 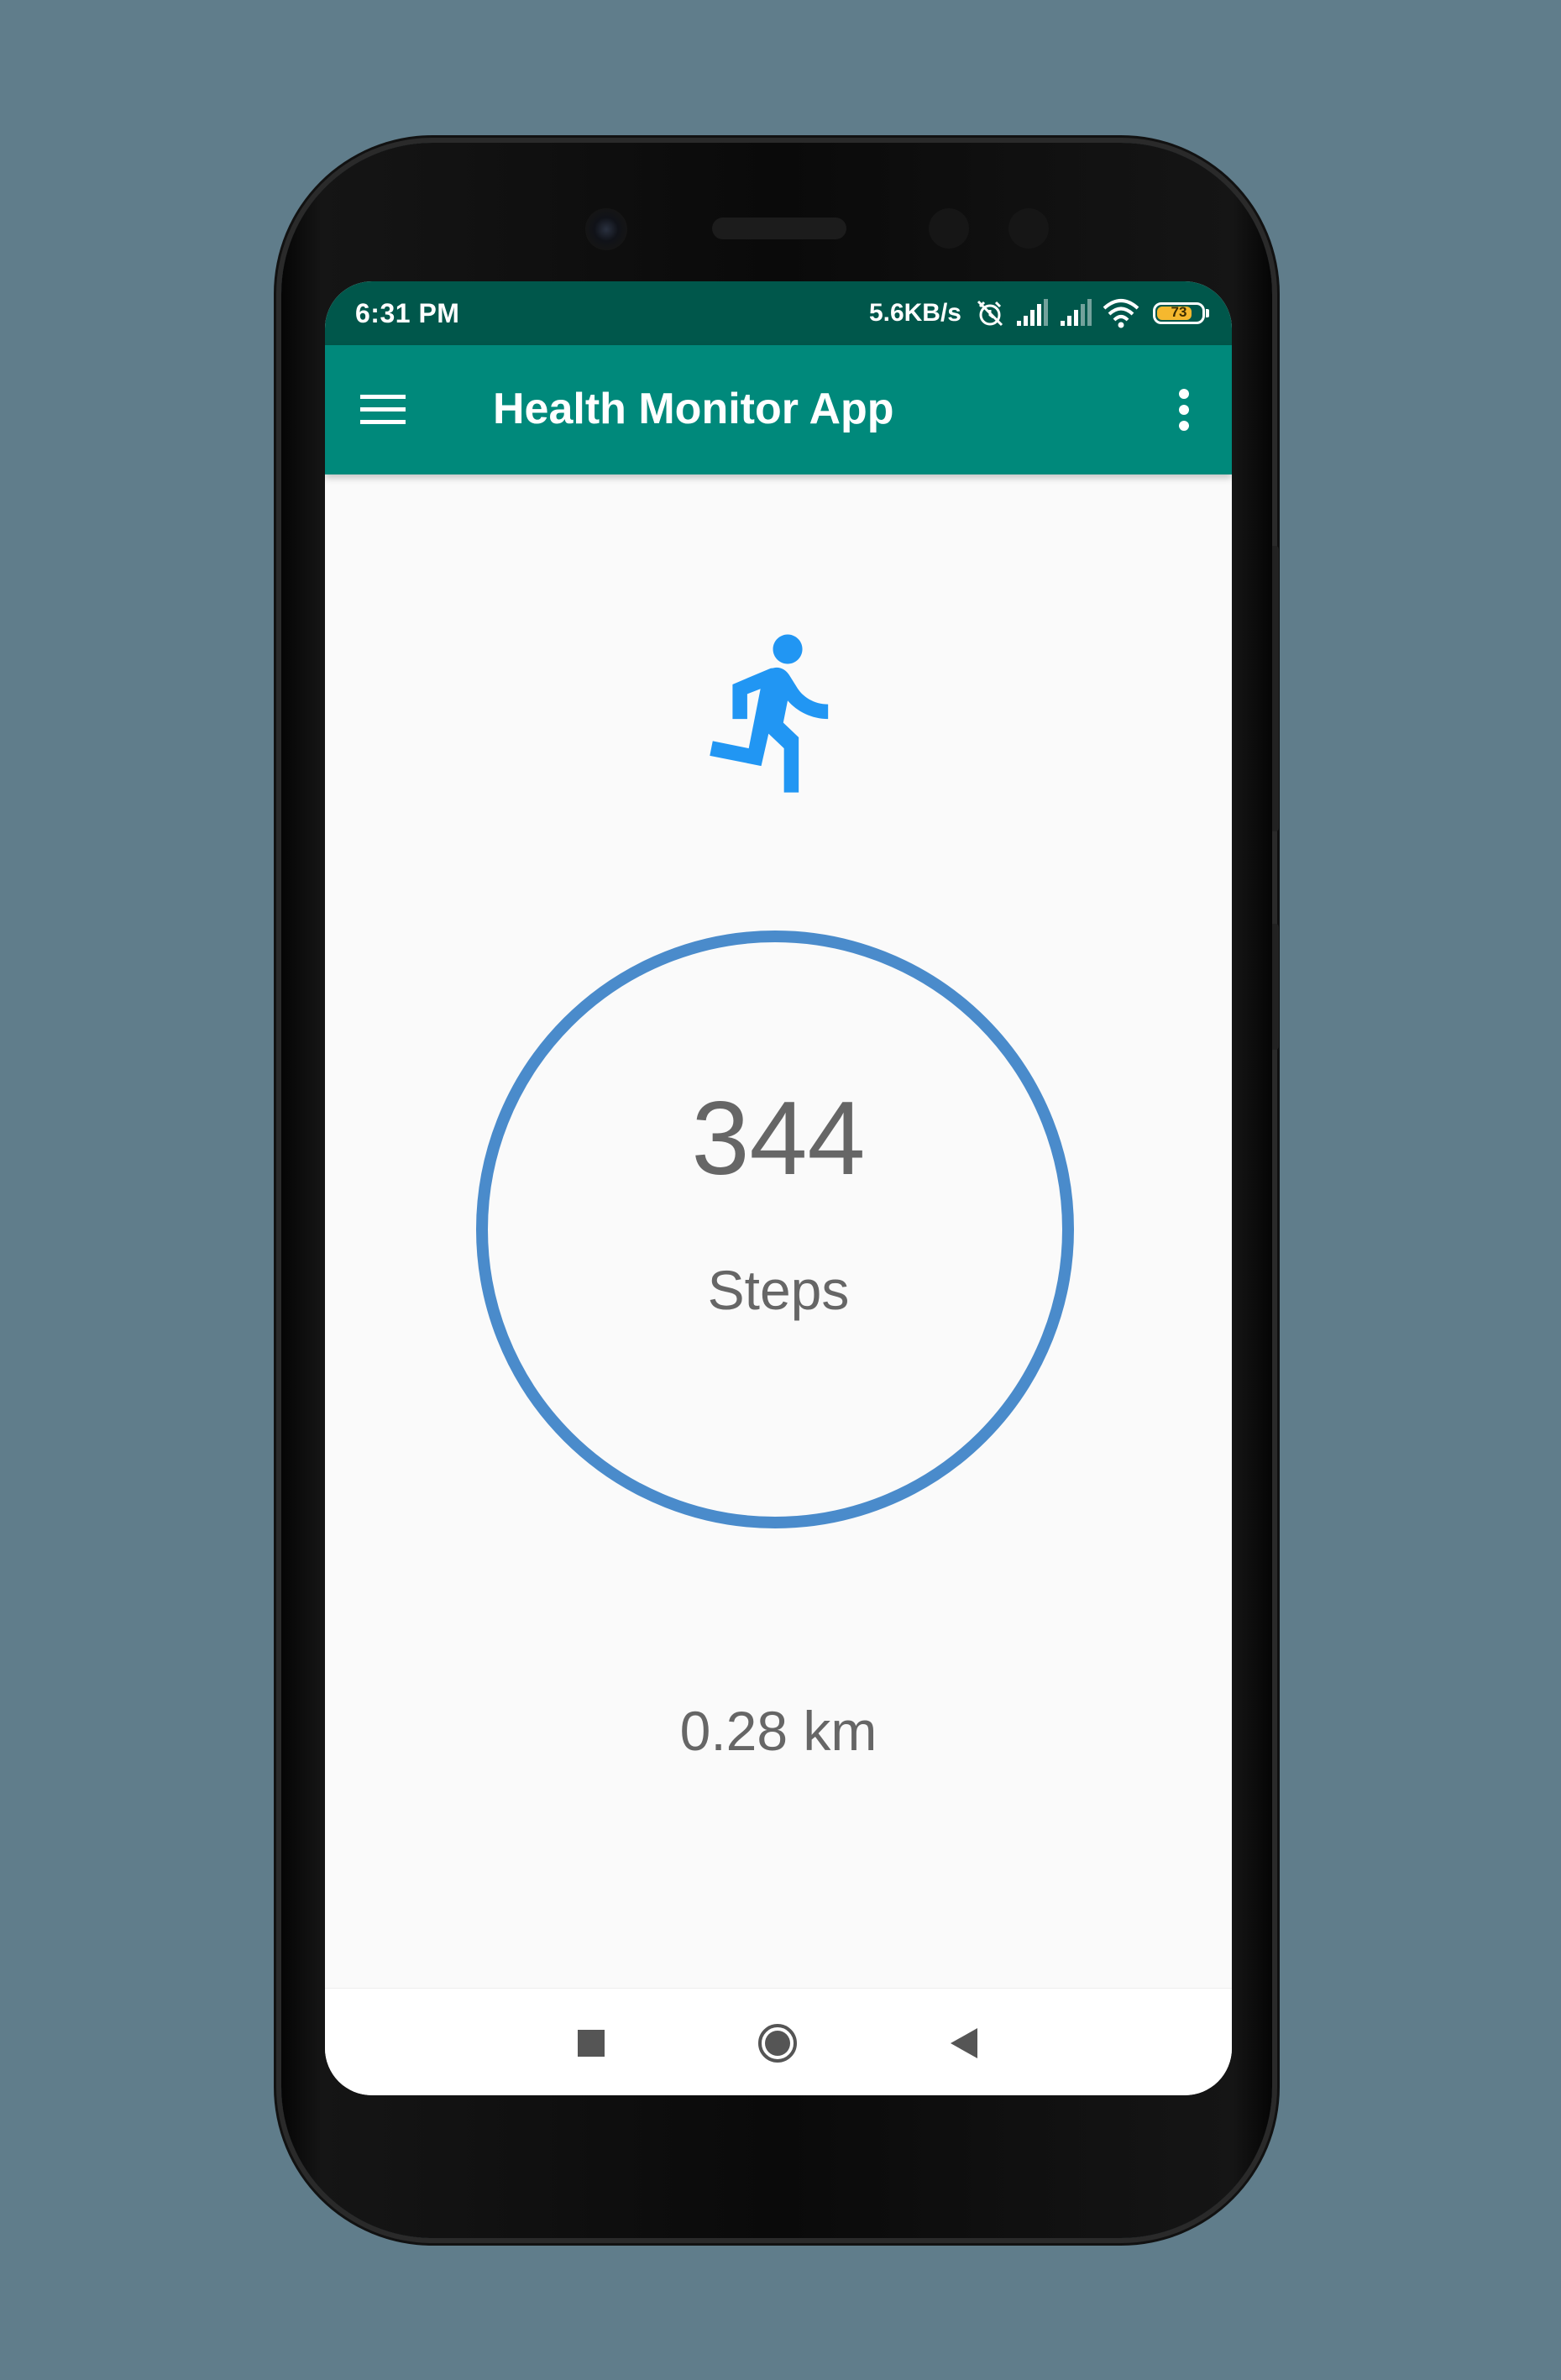 I want to click on front-camera, so click(x=606, y=229).